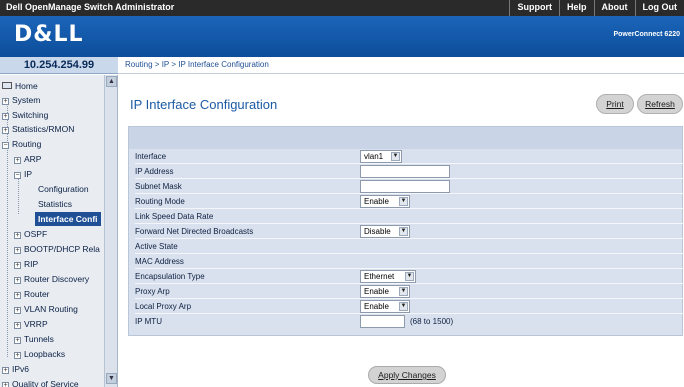 The image size is (684, 387). Describe the element at coordinates (26, 264) in the screenshot. I see `nav-rip: + RIP` at that location.